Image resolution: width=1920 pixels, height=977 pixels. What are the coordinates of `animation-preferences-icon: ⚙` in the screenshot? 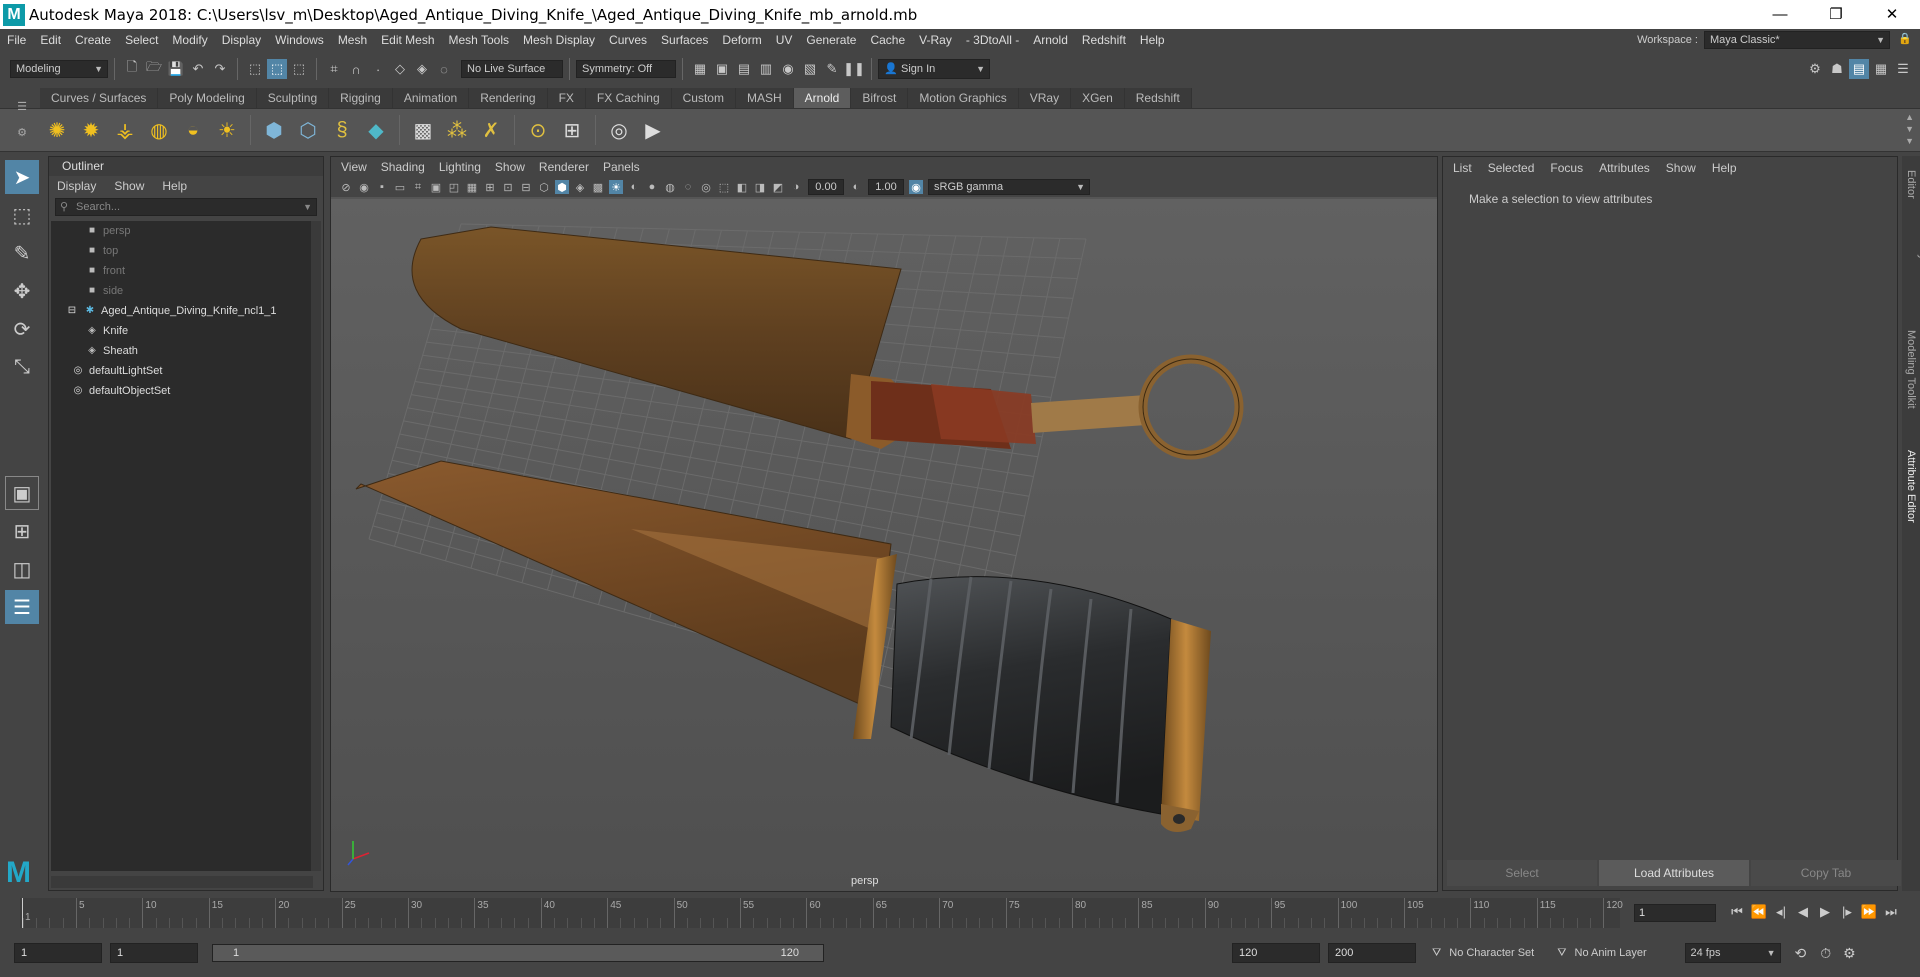 It's located at (1849, 953).